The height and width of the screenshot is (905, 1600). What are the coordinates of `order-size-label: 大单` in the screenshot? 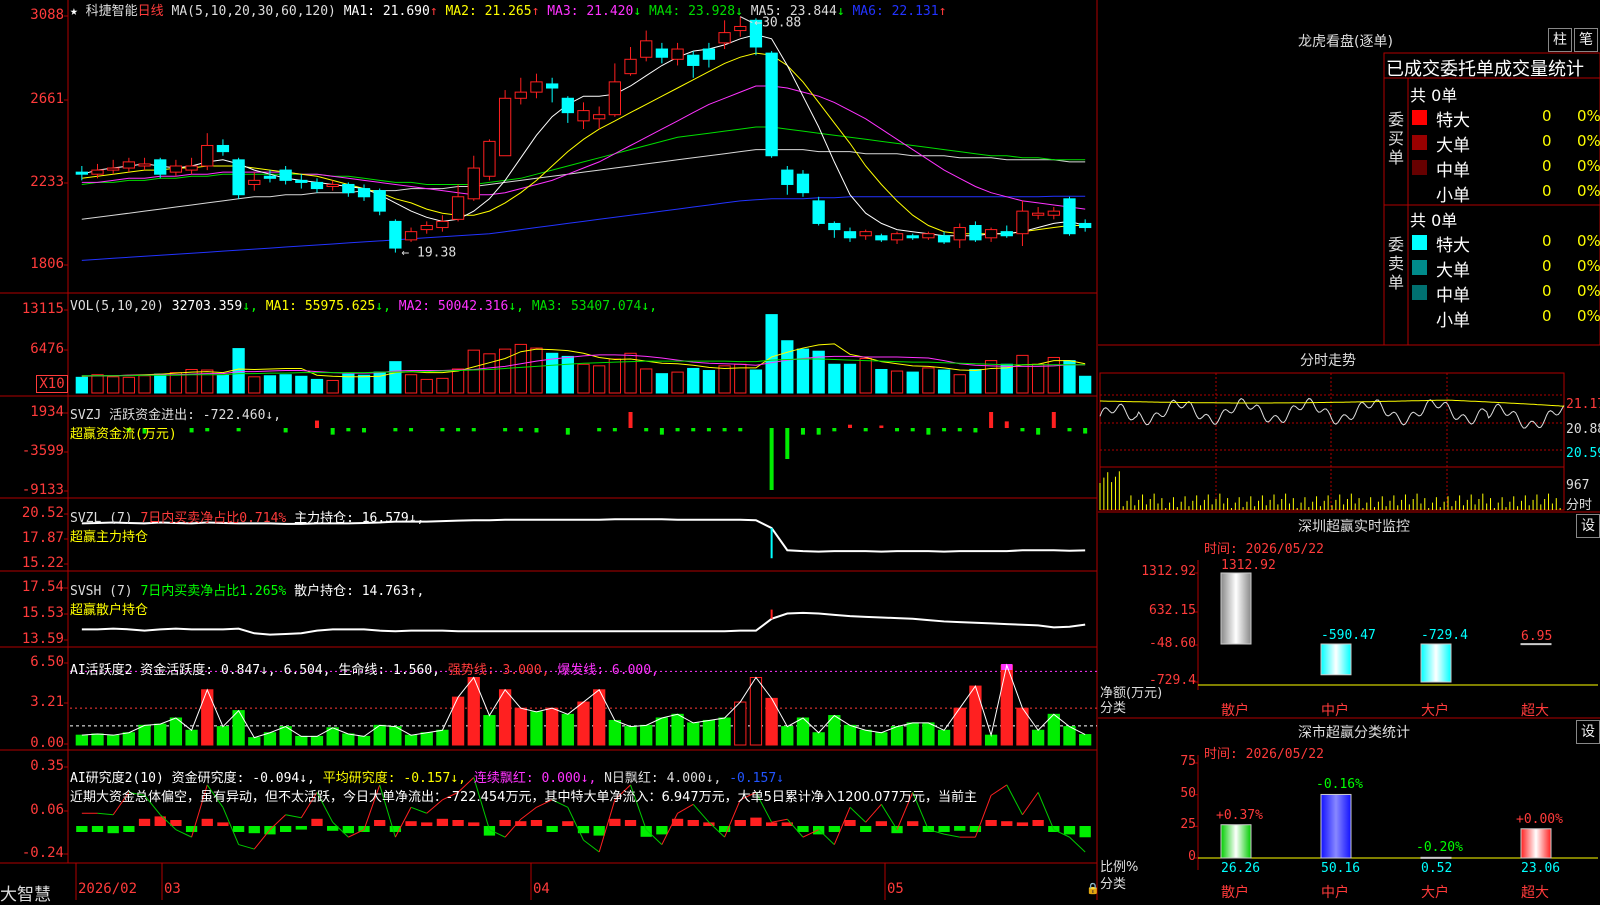 It's located at (1453, 146).